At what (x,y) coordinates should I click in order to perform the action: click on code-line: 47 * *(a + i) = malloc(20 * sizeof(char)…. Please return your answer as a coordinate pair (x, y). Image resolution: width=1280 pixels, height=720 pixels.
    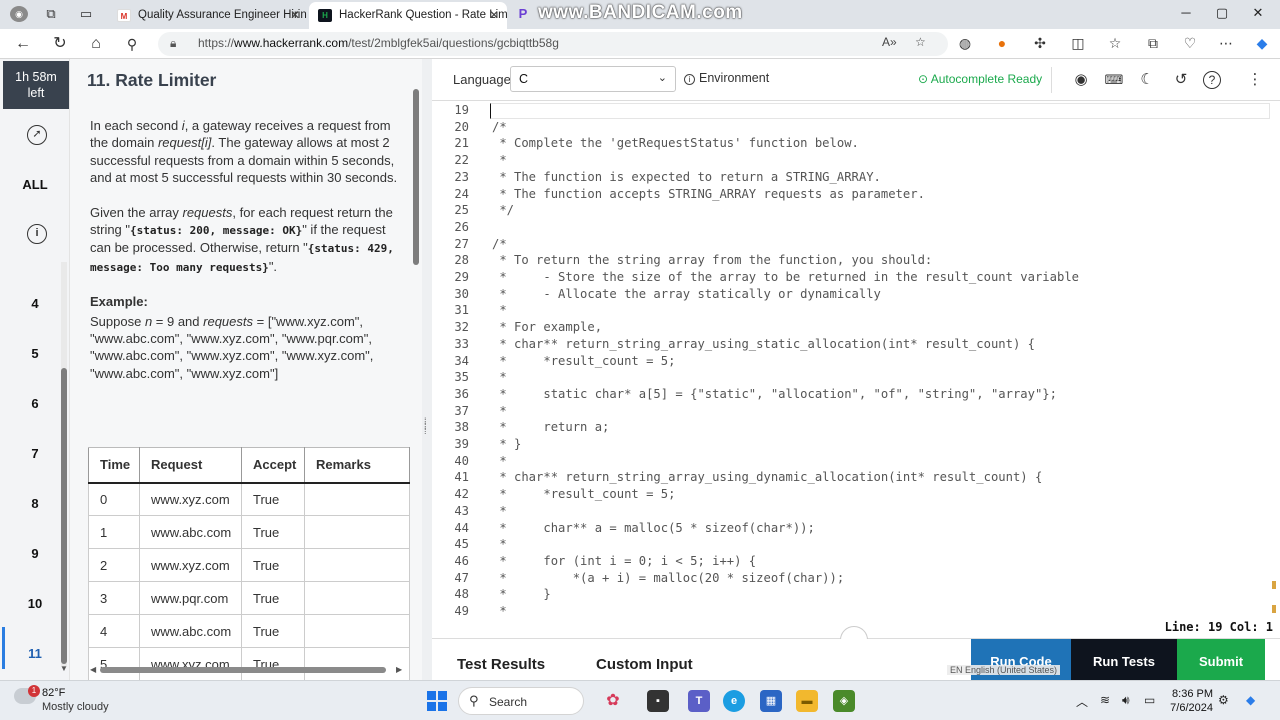
    Looking at the image, I should click on (856, 579).